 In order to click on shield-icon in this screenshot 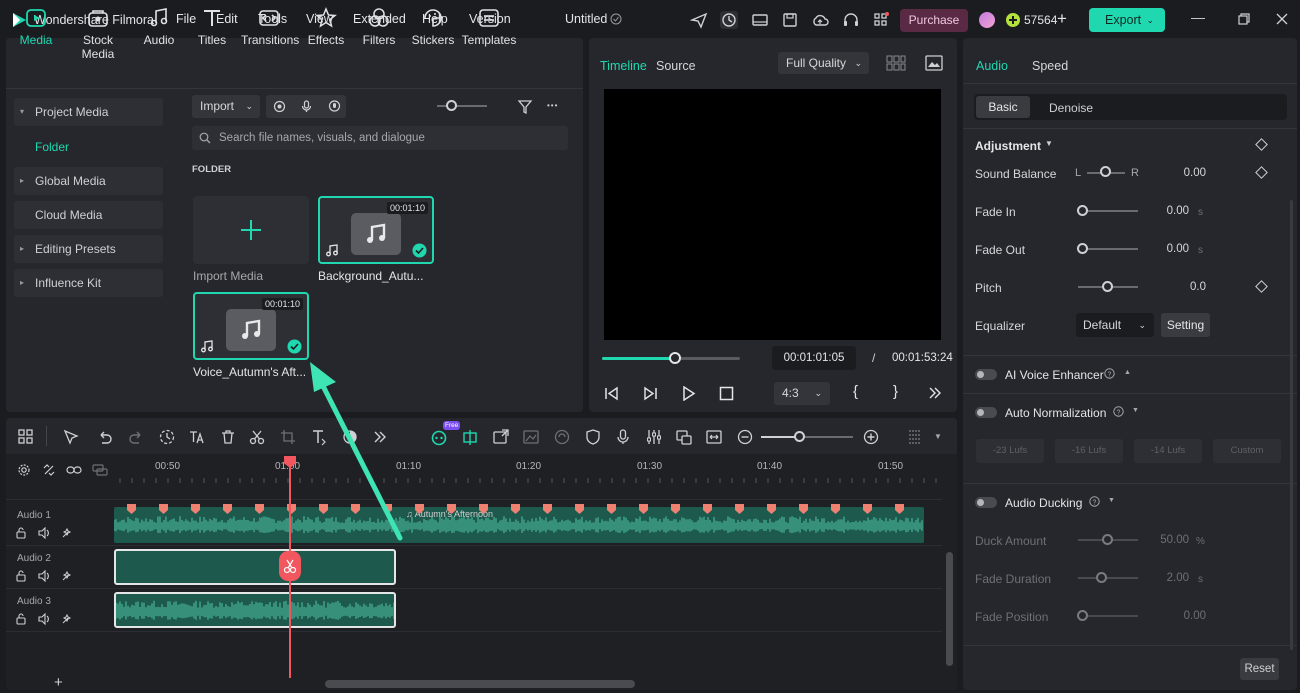, I will do `click(593, 437)`.